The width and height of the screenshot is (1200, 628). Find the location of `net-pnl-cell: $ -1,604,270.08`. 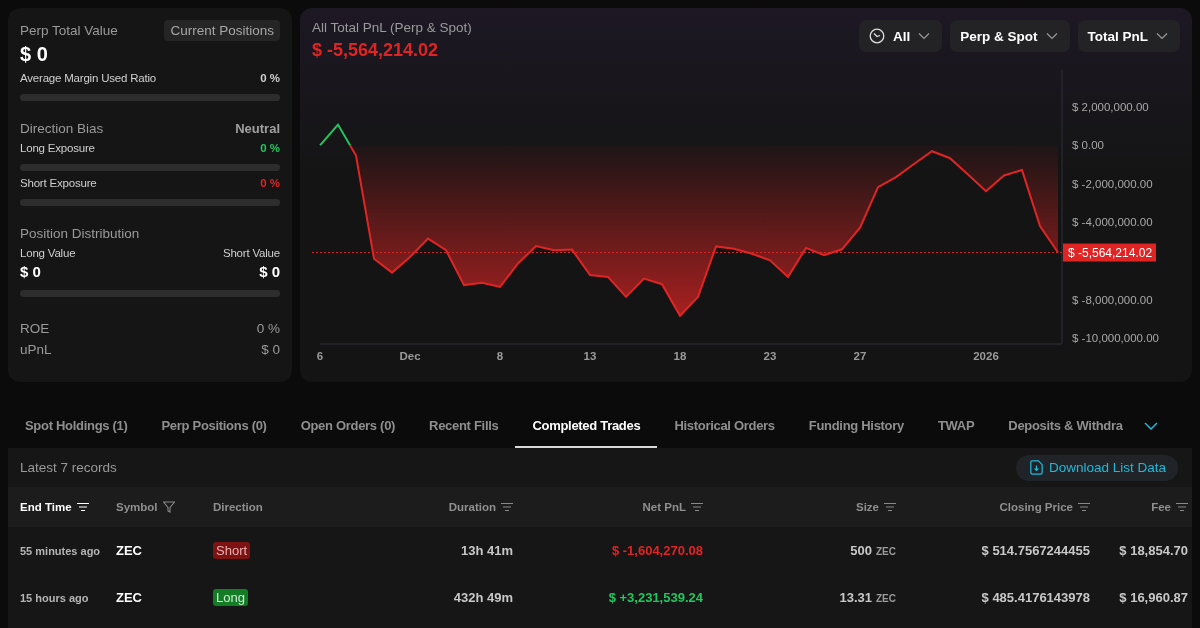

net-pnl-cell: $ -1,604,270.08 is located at coordinates (657, 550).